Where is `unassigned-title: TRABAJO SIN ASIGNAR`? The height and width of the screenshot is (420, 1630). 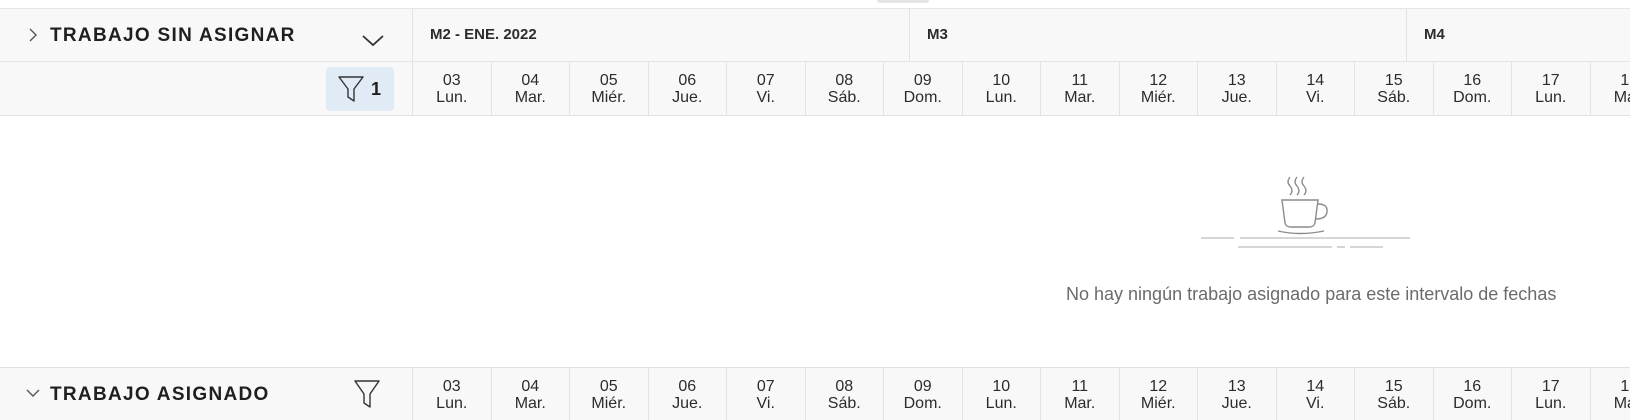 unassigned-title: TRABAJO SIN ASIGNAR is located at coordinates (173, 35).